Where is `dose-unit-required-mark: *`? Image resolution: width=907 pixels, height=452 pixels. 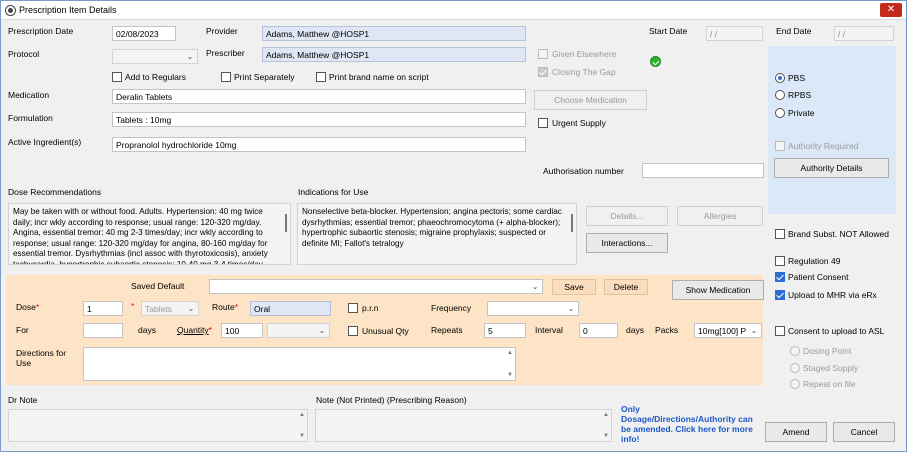
dose-unit-required-mark: * is located at coordinates (133, 306).